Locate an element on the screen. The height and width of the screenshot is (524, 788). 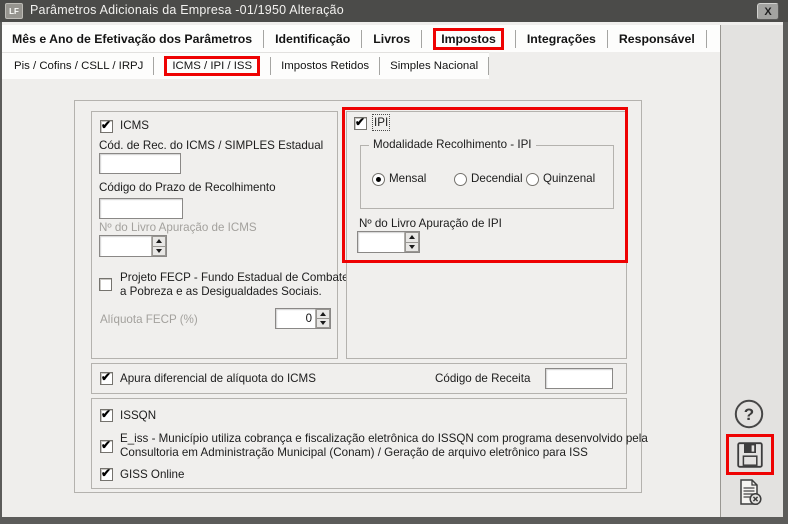
apura-diferencial-label: Apura diferencial de alíquota do ICMS is located at coordinates (218, 378).